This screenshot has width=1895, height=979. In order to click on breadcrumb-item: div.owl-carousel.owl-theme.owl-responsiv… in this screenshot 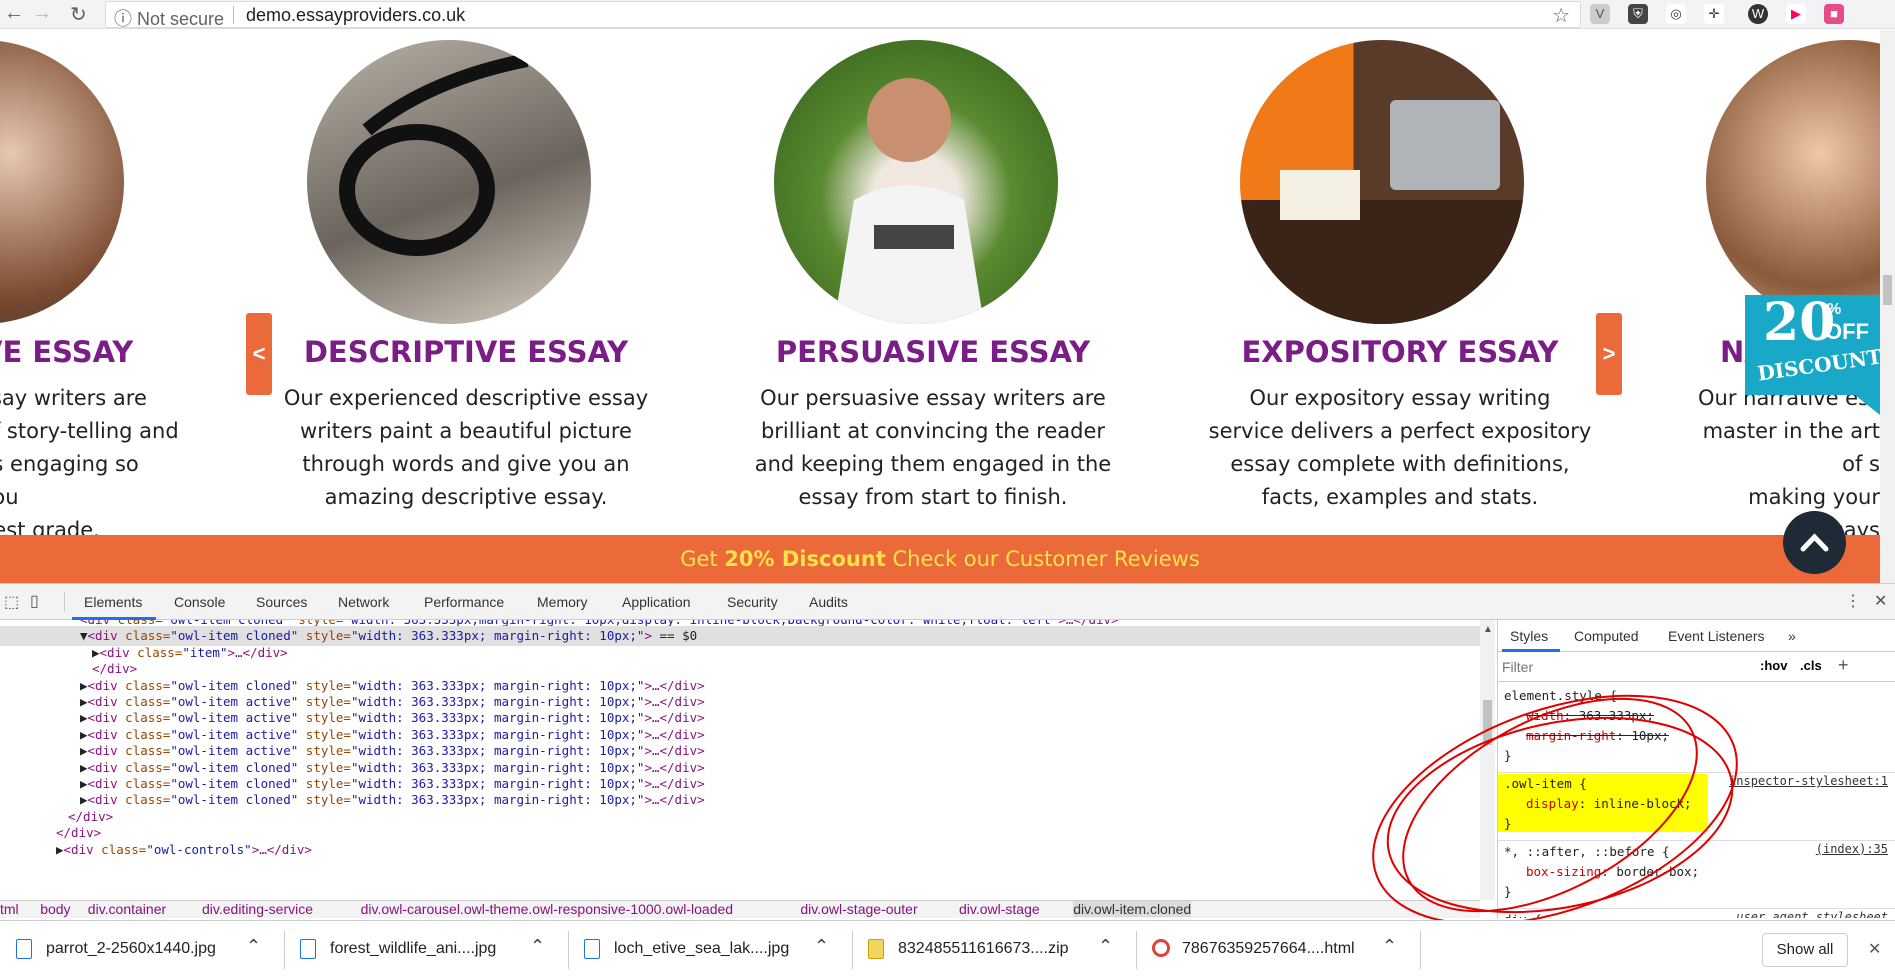, I will do `click(547, 909)`.